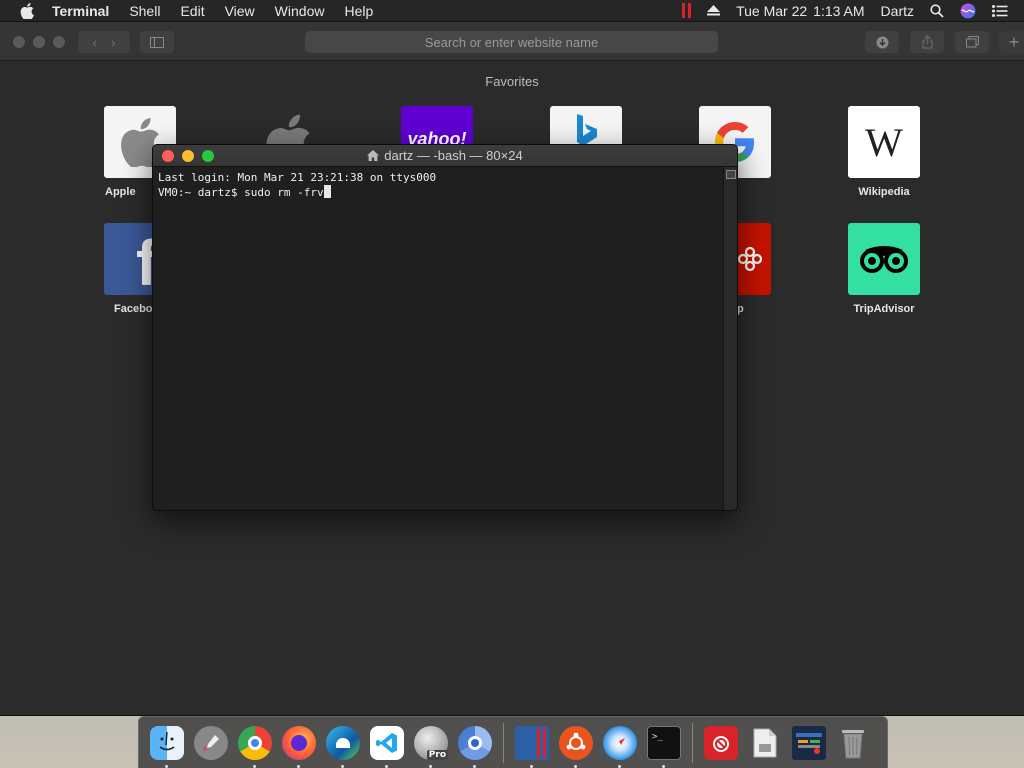 The height and width of the screenshot is (768, 1024). What do you see at coordinates (937, 10) in the screenshot?
I see `search-icon` at bounding box center [937, 10].